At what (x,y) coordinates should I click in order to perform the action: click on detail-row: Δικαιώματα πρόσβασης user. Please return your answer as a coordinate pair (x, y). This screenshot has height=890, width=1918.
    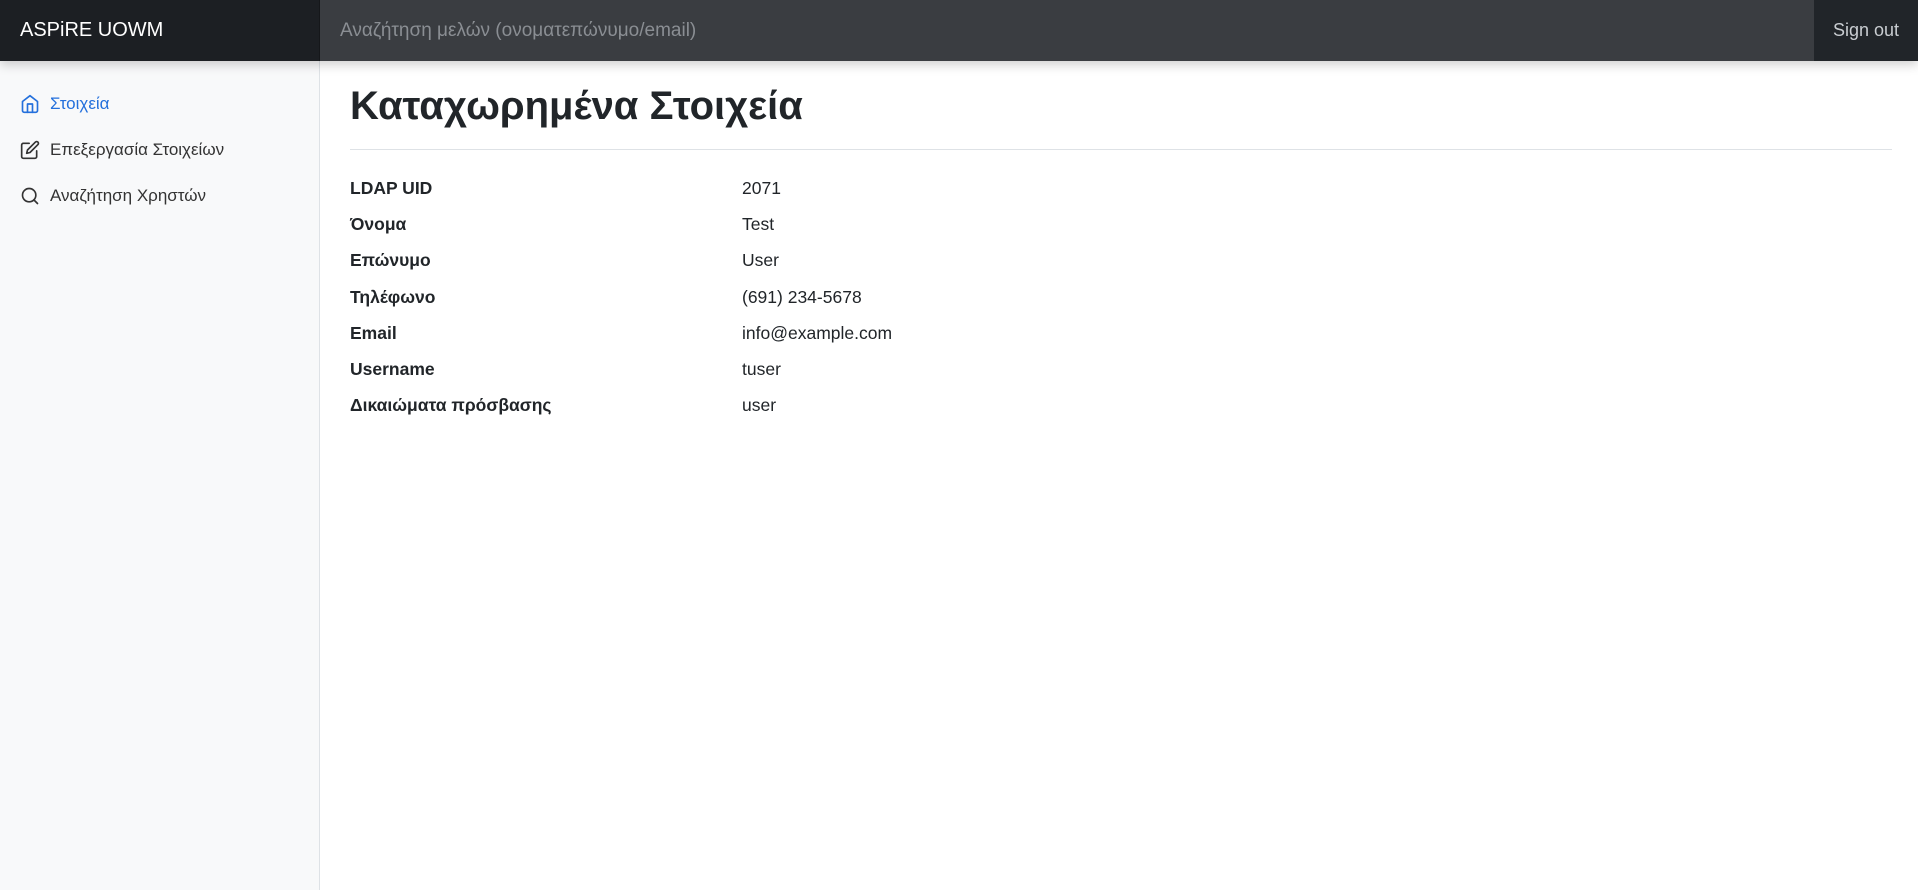
    Looking at the image, I should click on (1121, 406).